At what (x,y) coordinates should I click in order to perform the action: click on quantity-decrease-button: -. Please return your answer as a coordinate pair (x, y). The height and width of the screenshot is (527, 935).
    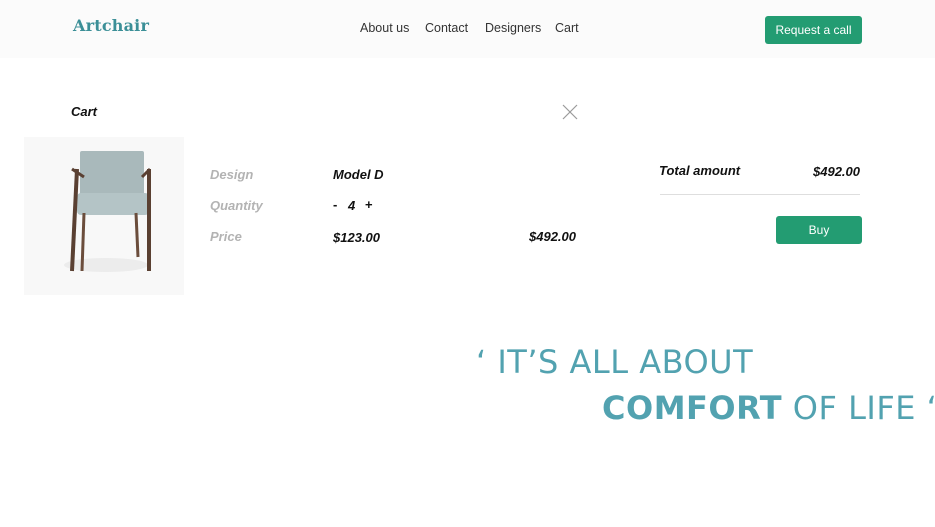
    Looking at the image, I should click on (335, 204).